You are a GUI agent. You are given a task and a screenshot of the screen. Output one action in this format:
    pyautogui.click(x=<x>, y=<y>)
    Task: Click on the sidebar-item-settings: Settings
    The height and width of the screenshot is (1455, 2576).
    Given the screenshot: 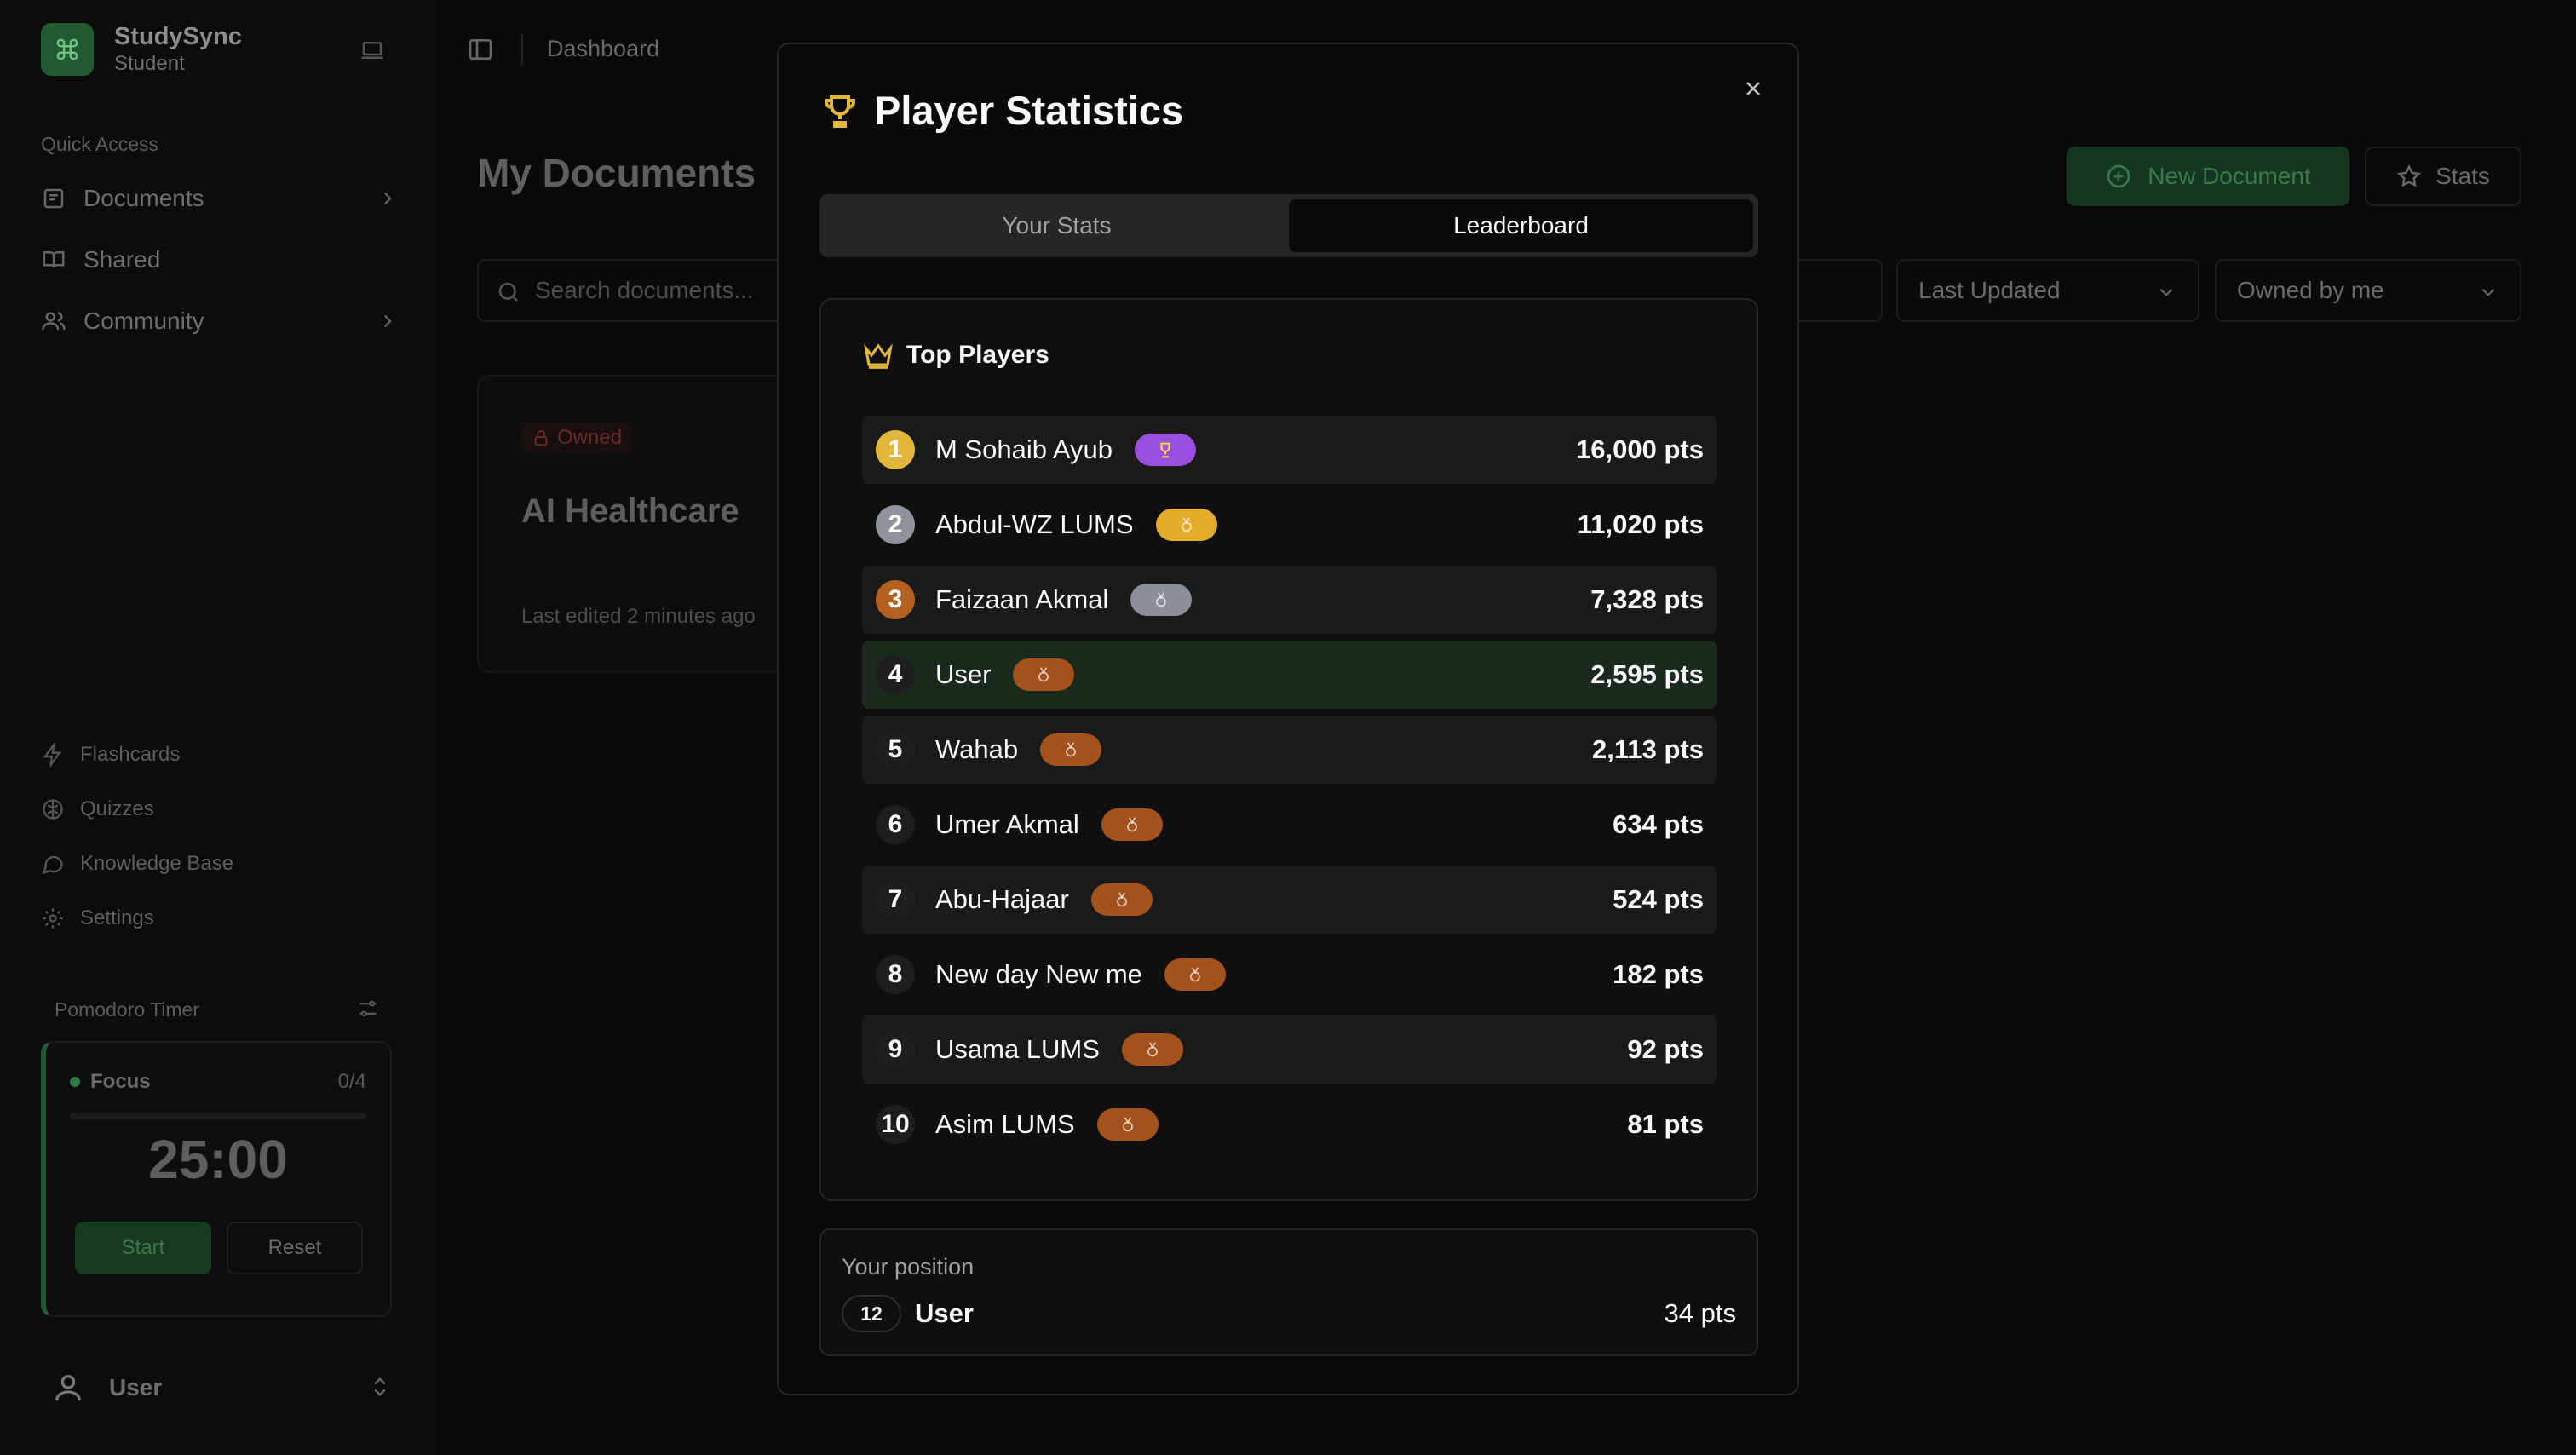 What is the action you would take?
    pyautogui.click(x=98, y=918)
    